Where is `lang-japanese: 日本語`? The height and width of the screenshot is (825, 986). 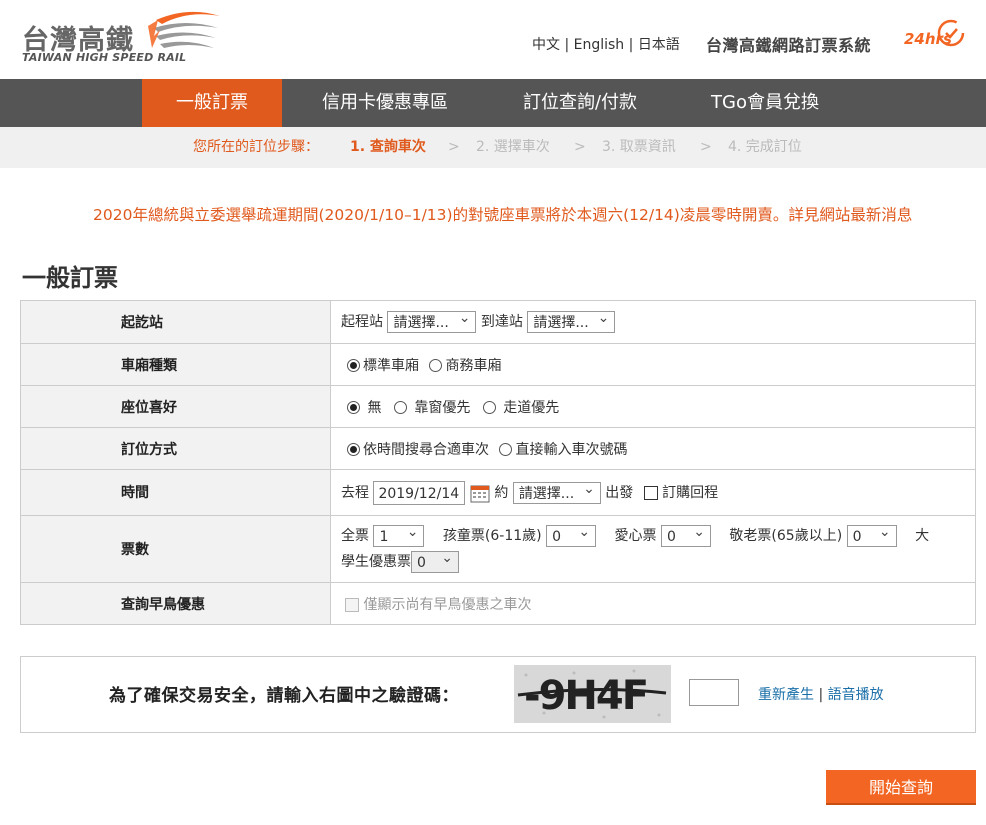
lang-japanese: 日本語 is located at coordinates (659, 45).